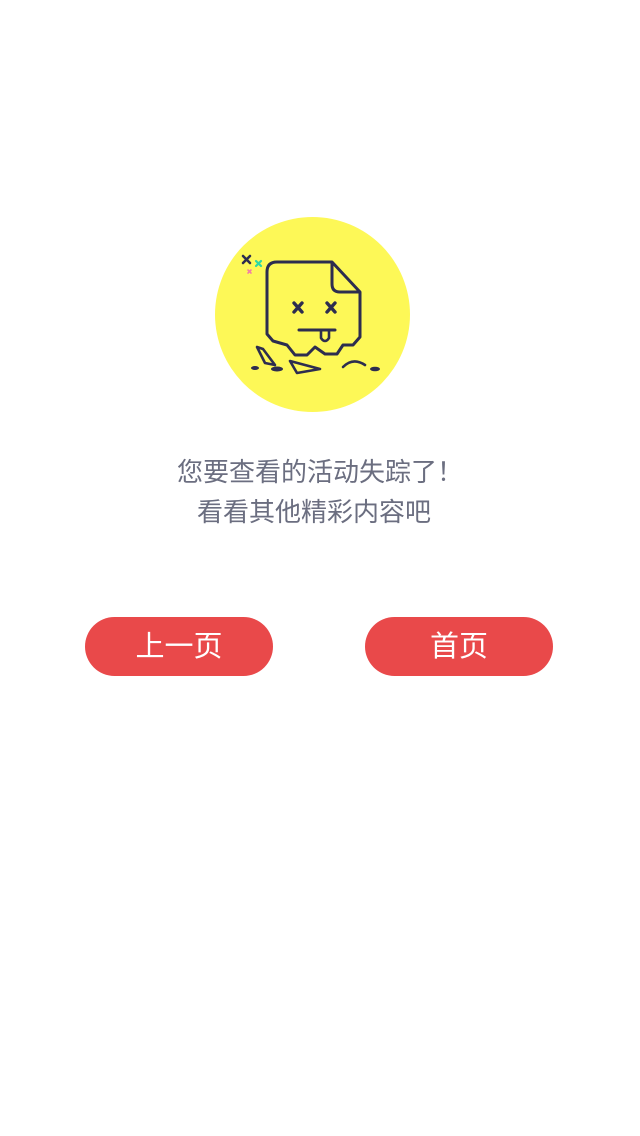 The width and height of the screenshot is (640, 1136). What do you see at coordinates (313, 513) in the screenshot?
I see `message-line-2: 看看其他精彩内容吧` at bounding box center [313, 513].